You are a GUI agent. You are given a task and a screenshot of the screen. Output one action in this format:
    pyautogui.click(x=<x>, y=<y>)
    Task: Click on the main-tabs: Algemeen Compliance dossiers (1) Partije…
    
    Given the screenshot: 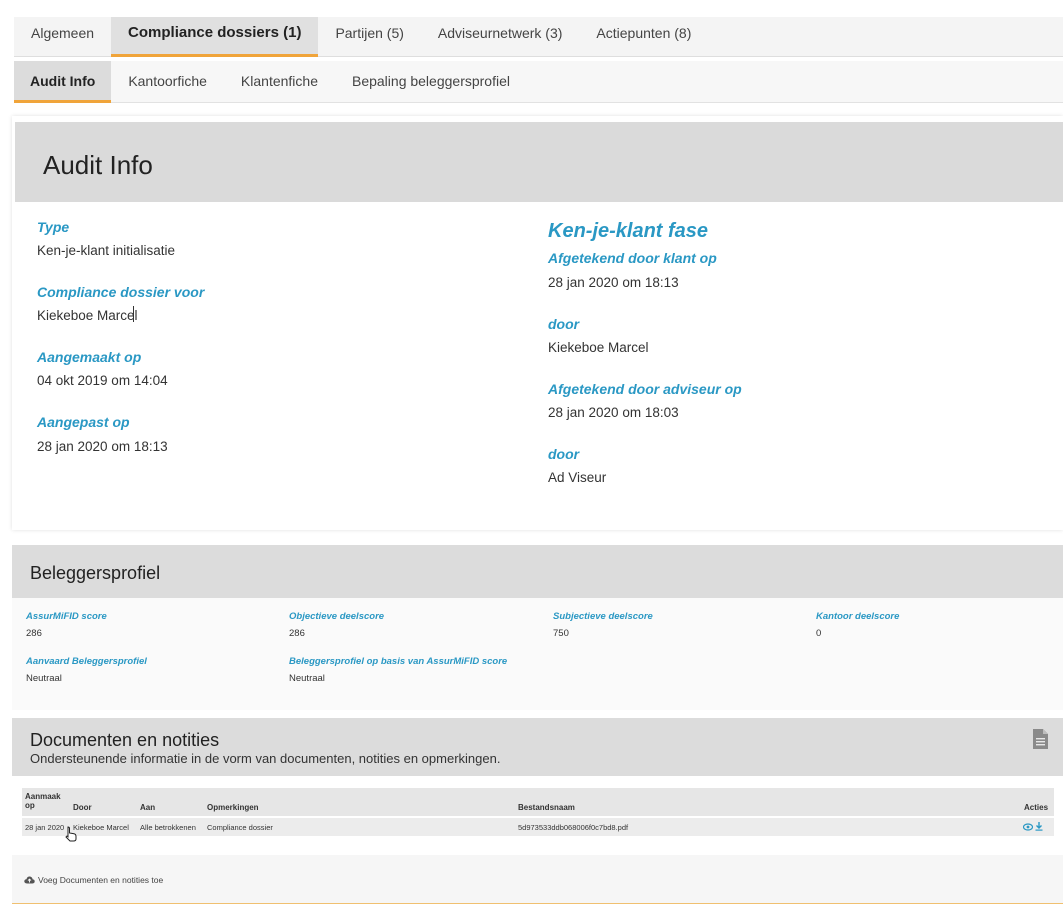 What is the action you would take?
    pyautogui.click(x=538, y=37)
    